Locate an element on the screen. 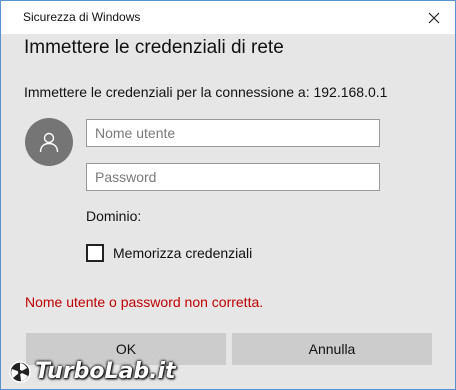  close-button is located at coordinates (434, 18).